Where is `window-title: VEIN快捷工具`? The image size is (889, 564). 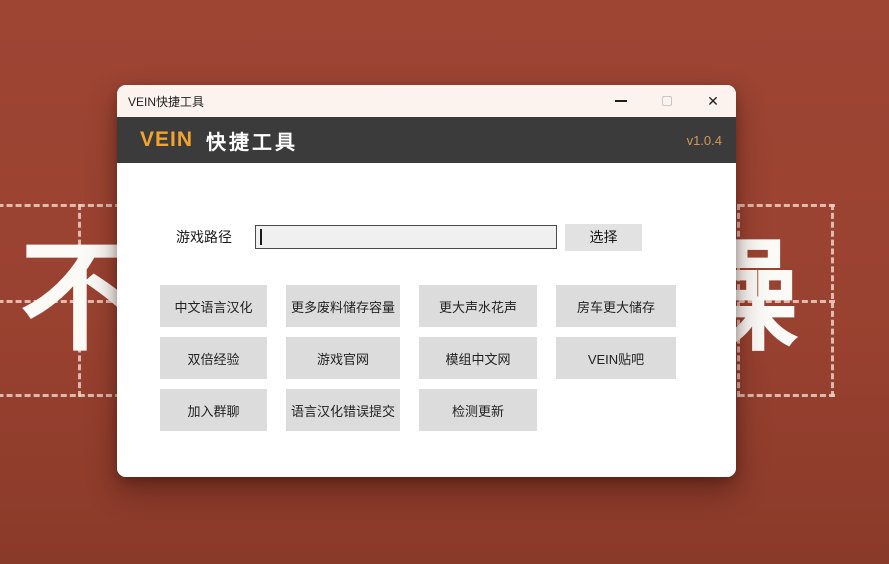
window-title: VEIN快捷工具 is located at coordinates (166, 101).